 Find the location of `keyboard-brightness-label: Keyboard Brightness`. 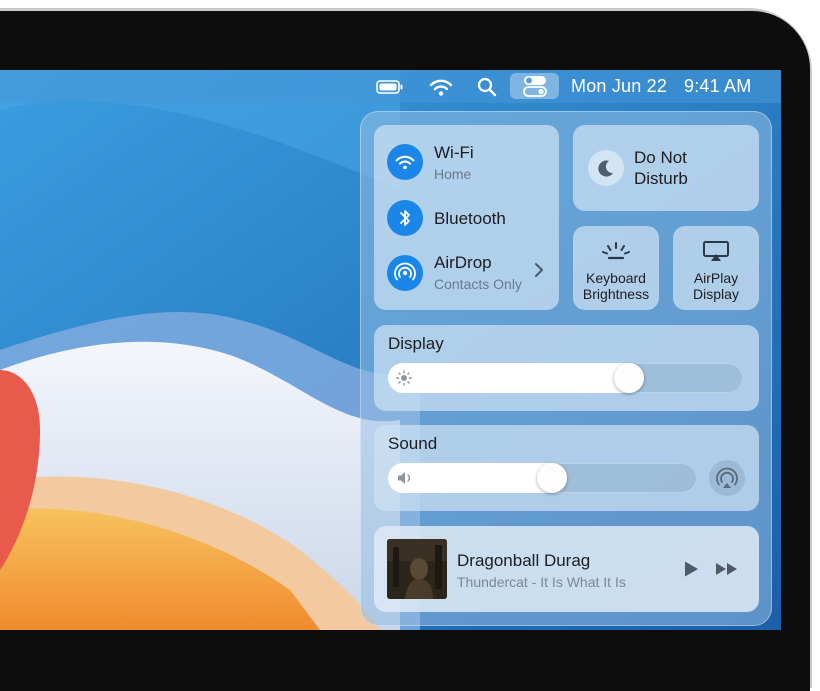

keyboard-brightness-label: Keyboard Brightness is located at coordinates (616, 286).